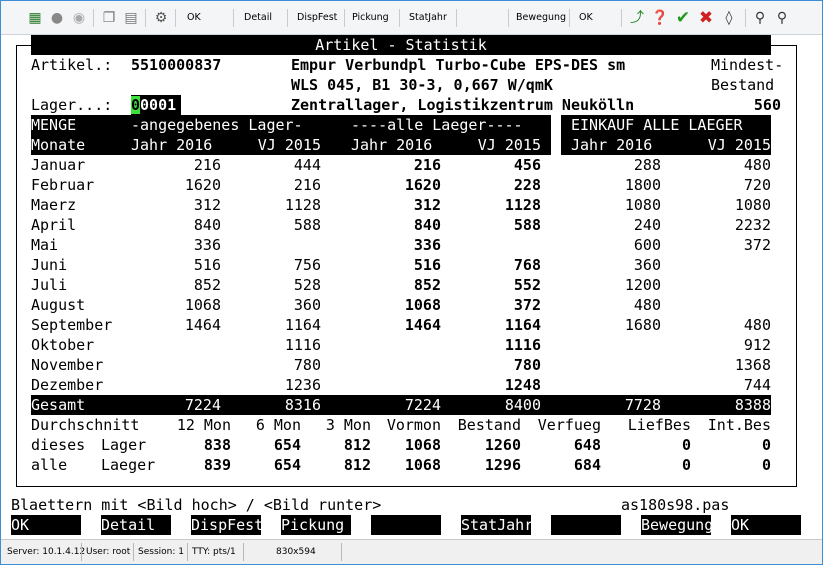 The height and width of the screenshot is (565, 823). Describe the element at coordinates (422, 325) in the screenshot. I see `month-value-c3: 1464` at that location.